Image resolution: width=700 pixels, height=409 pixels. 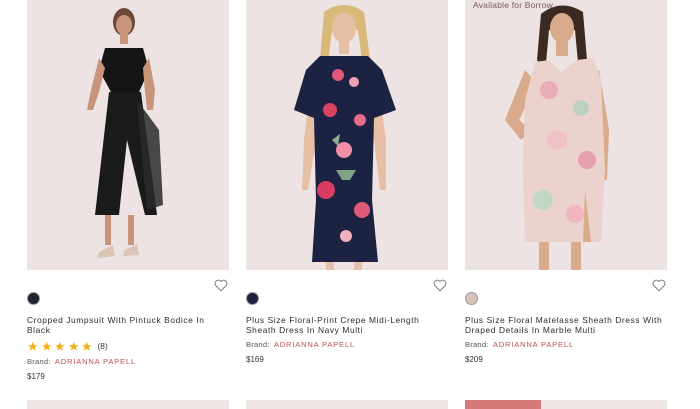 What do you see at coordinates (471, 298) in the screenshot?
I see `color-swatch-marble-multi` at bounding box center [471, 298].